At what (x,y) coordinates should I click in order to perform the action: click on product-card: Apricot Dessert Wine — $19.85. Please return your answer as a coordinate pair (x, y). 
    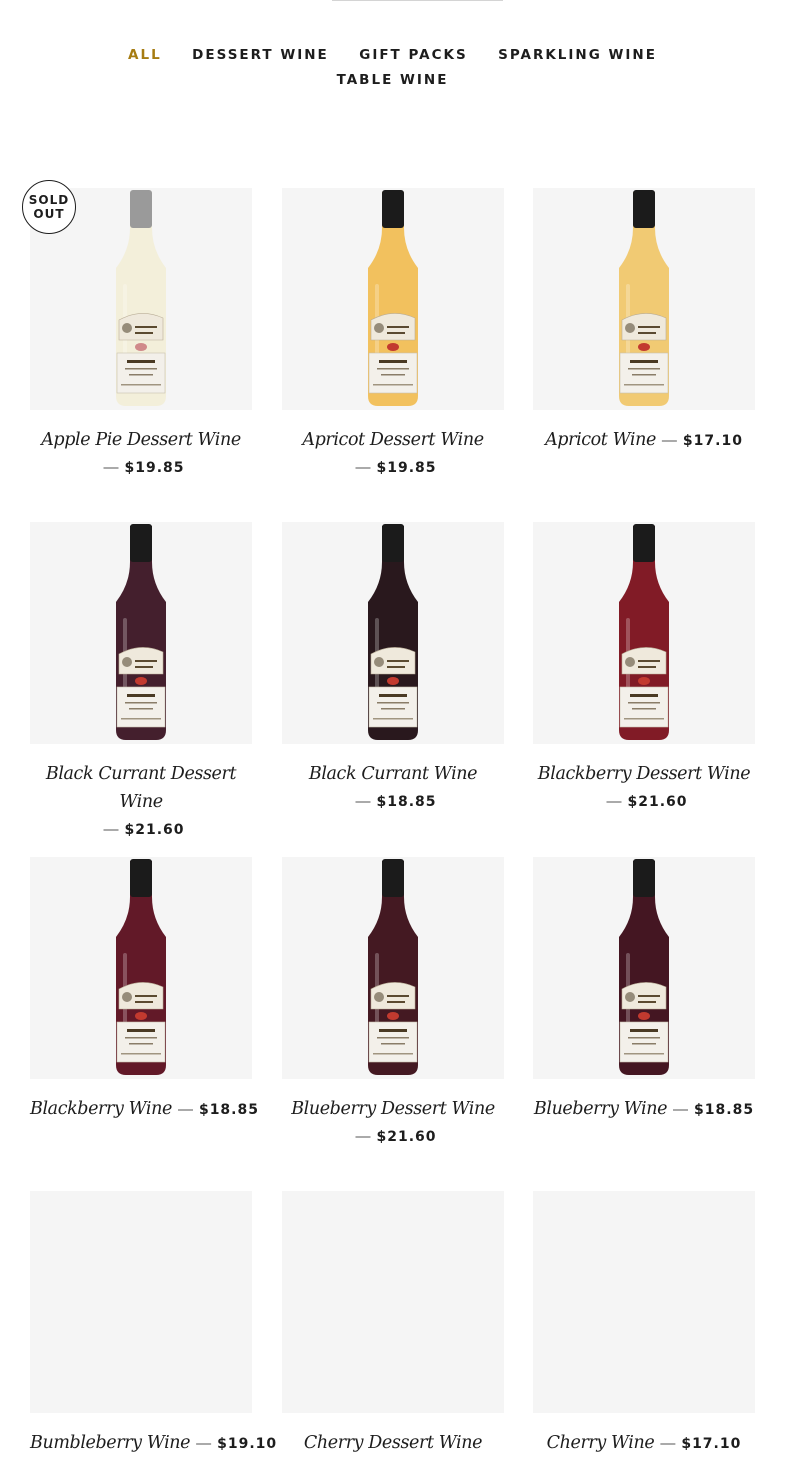
    Looking at the image, I should click on (393, 335).